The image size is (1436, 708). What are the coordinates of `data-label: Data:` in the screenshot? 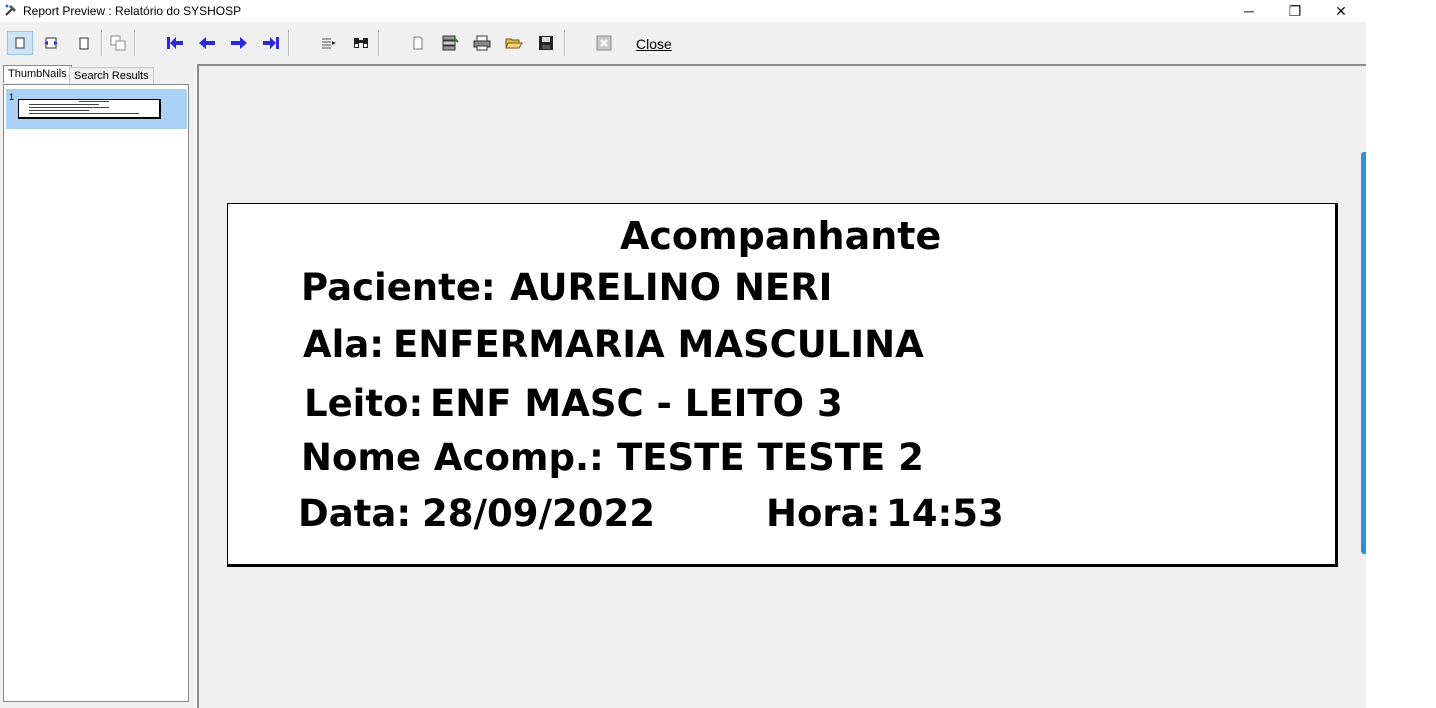 It's located at (355, 513).